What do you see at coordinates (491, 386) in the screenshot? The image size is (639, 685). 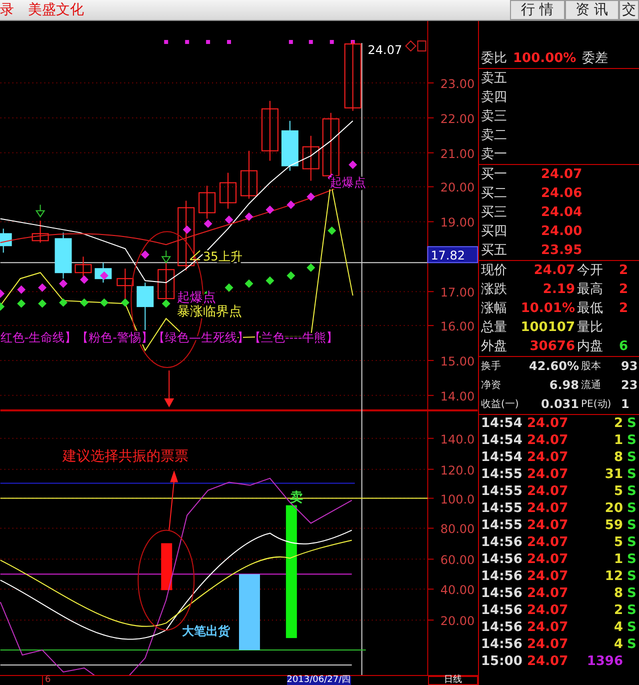 I see `field-label: 净资` at bounding box center [491, 386].